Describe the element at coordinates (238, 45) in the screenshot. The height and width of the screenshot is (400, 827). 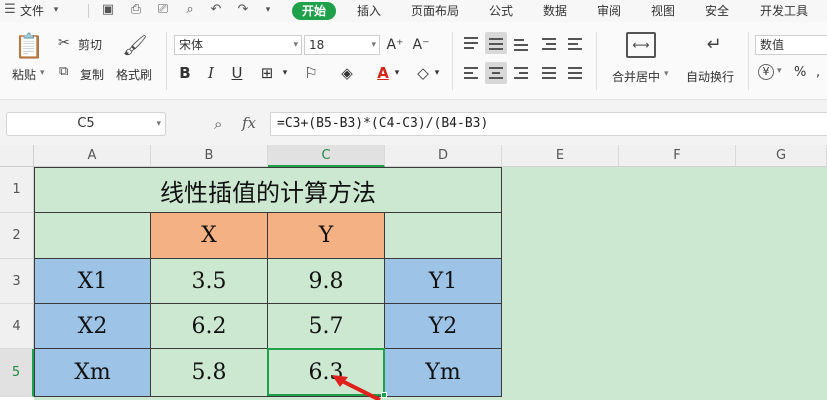
I see `font-name-select: 宋体 ▾` at that location.